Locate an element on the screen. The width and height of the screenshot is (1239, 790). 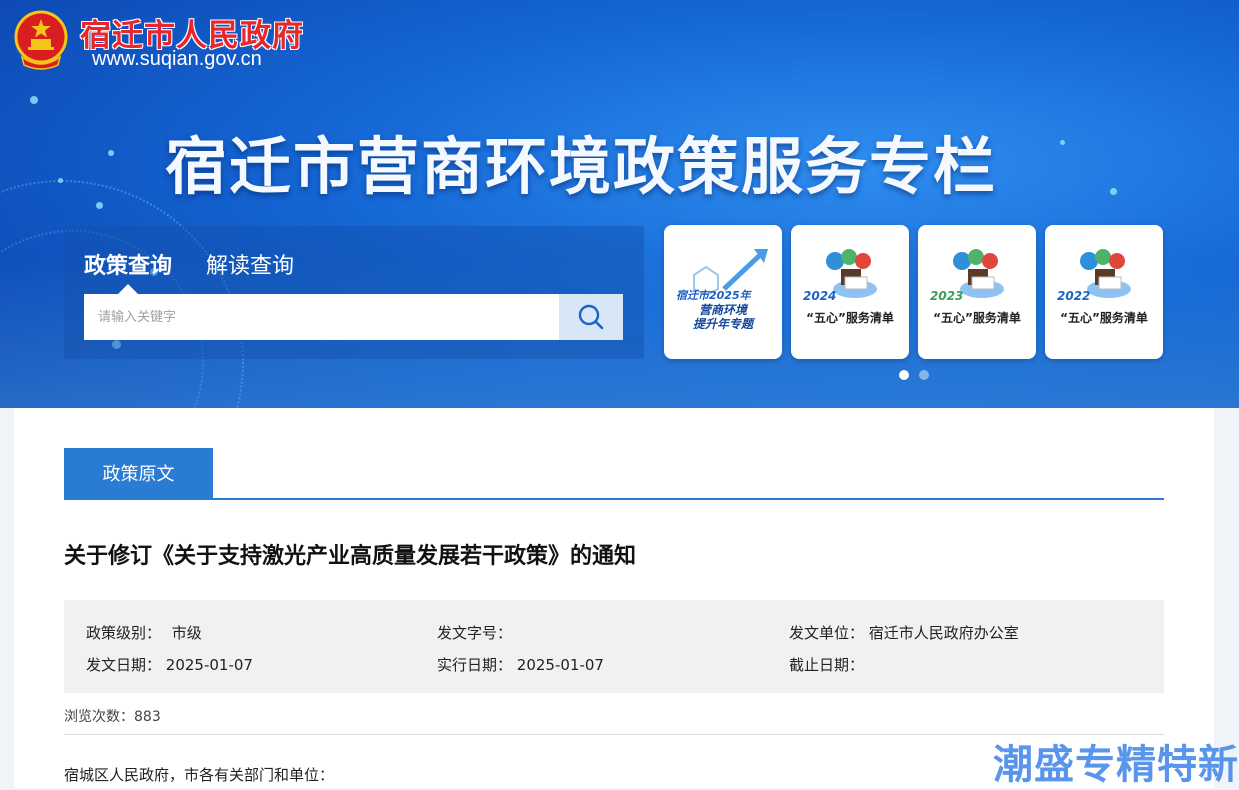
banner-title: 宿迁市营商环境政策服务专栏 is located at coordinates (581, 166).